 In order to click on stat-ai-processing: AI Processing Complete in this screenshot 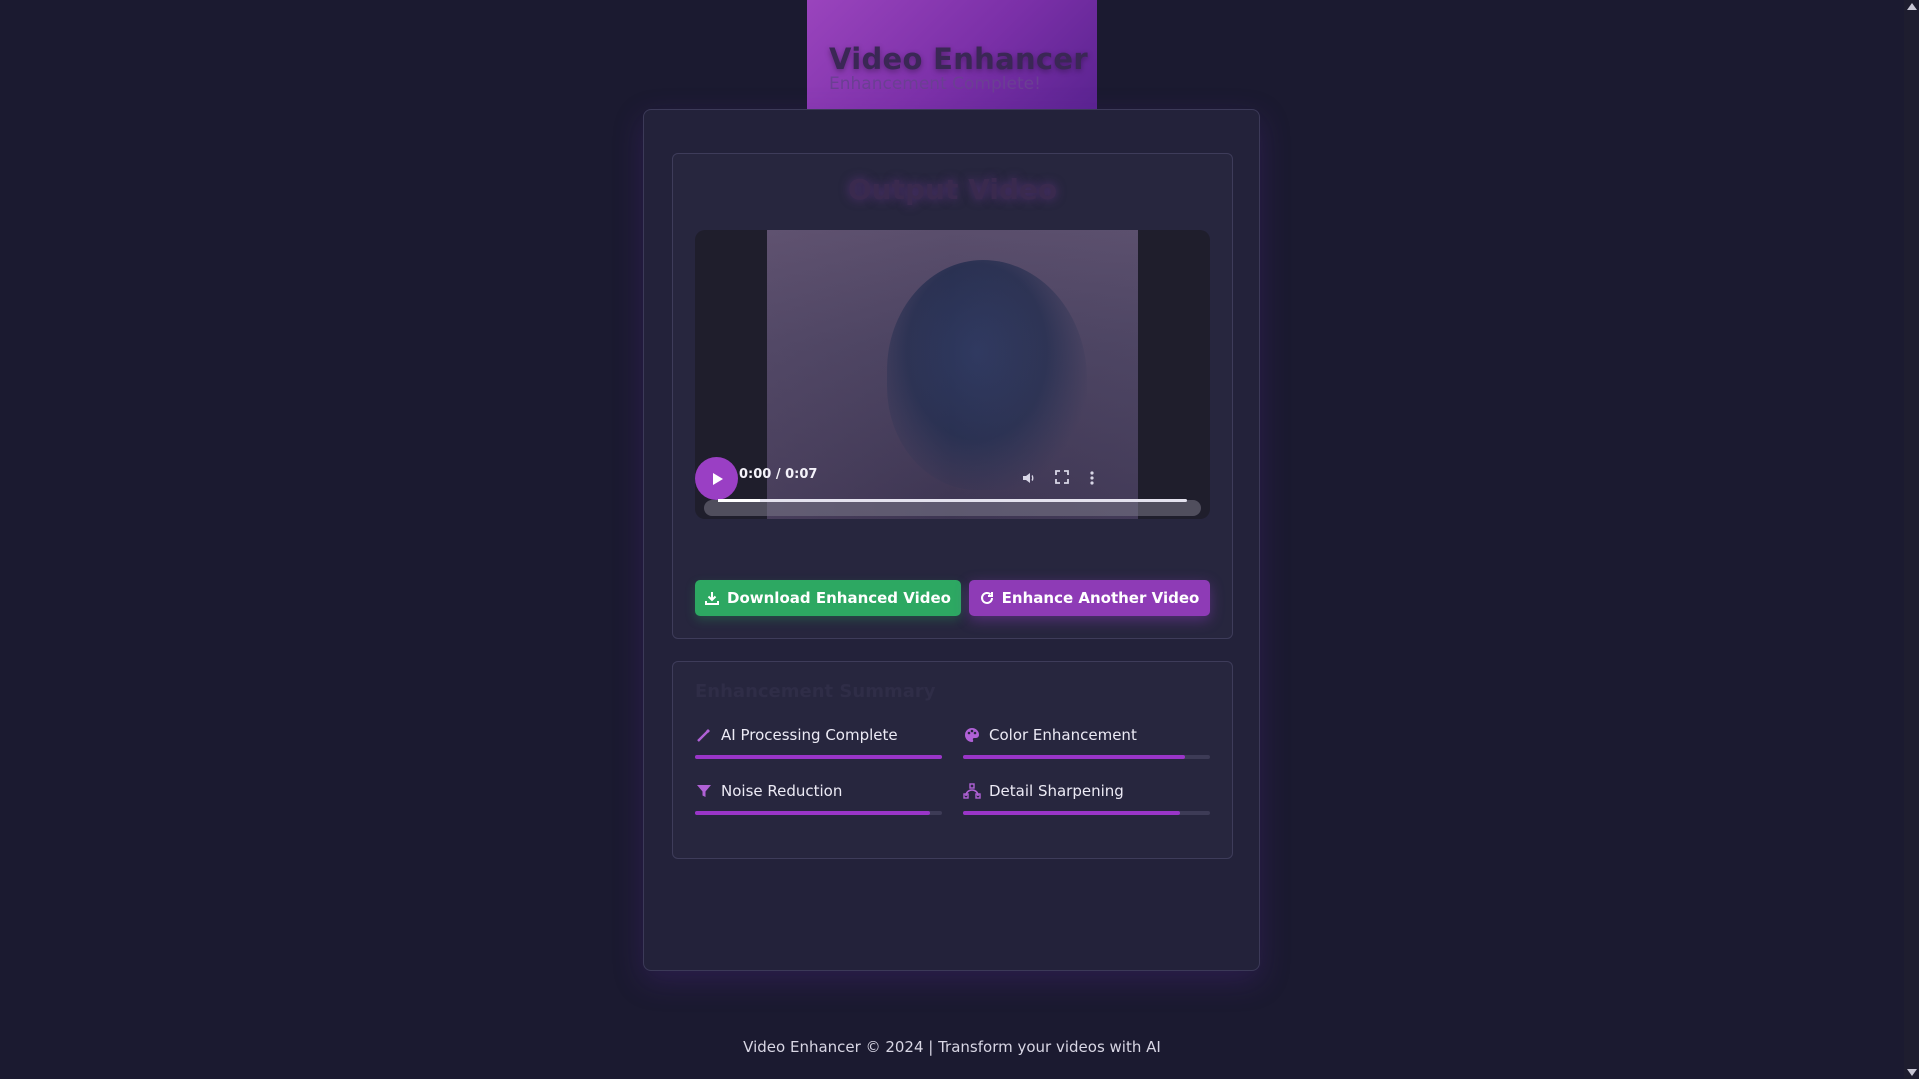, I will do `click(818, 741)`.